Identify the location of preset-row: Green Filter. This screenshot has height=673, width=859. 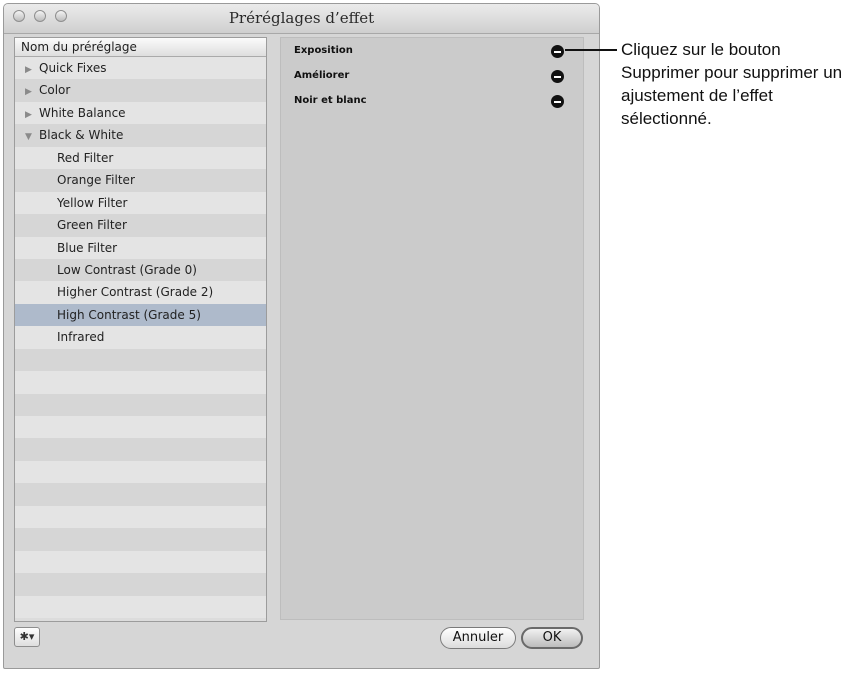
(140, 225).